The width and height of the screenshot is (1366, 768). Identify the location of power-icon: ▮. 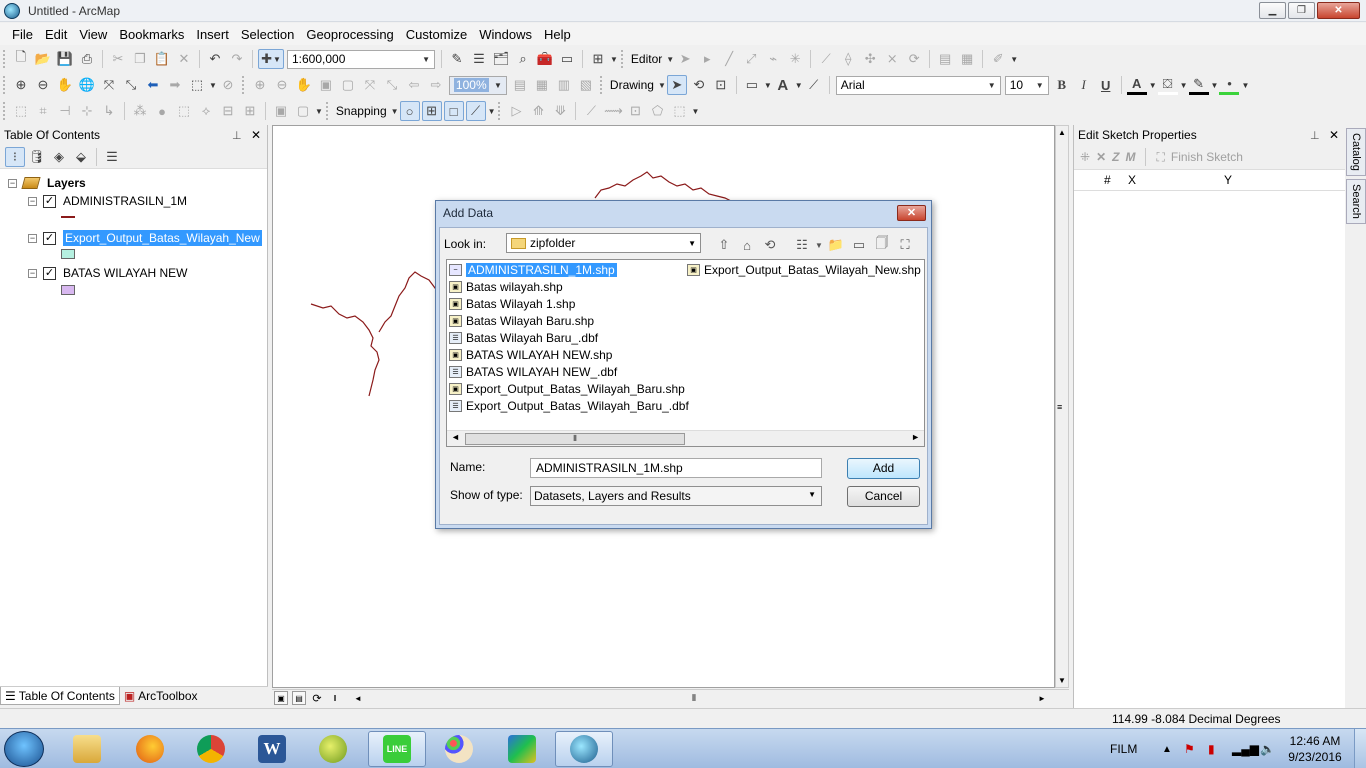
(1211, 748).